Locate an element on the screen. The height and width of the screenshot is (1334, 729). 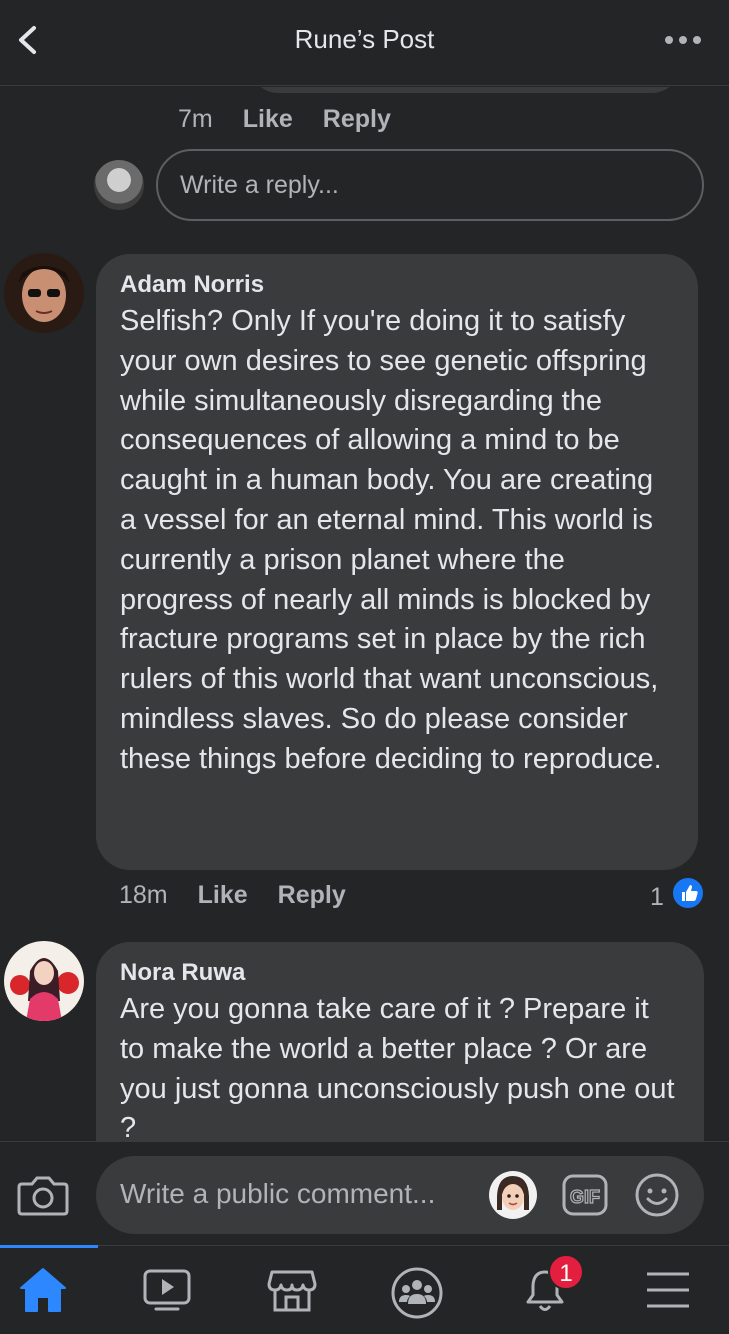
comment-composer: Write a public comment... GIF is located at coordinates (364, 1193).